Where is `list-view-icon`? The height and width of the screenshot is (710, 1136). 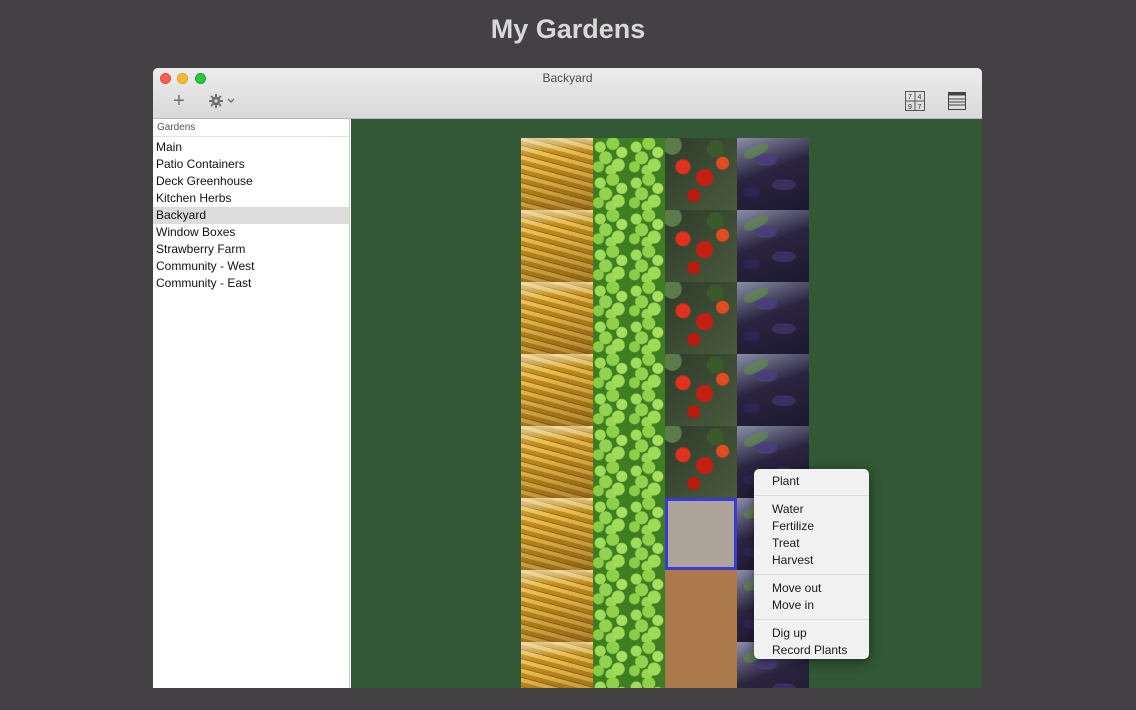
list-view-icon is located at coordinates (957, 101).